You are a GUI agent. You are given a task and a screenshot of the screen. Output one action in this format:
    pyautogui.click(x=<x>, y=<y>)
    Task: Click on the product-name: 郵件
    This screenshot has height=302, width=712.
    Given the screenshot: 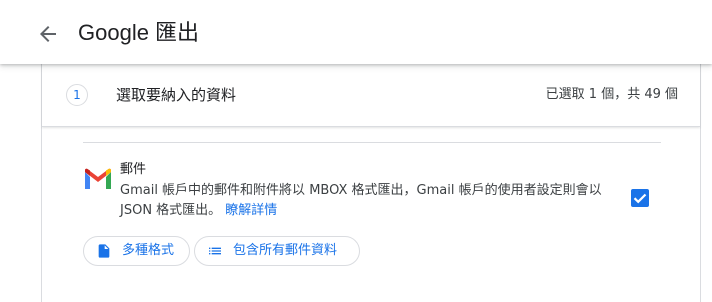 What is the action you would take?
    pyautogui.click(x=133, y=169)
    